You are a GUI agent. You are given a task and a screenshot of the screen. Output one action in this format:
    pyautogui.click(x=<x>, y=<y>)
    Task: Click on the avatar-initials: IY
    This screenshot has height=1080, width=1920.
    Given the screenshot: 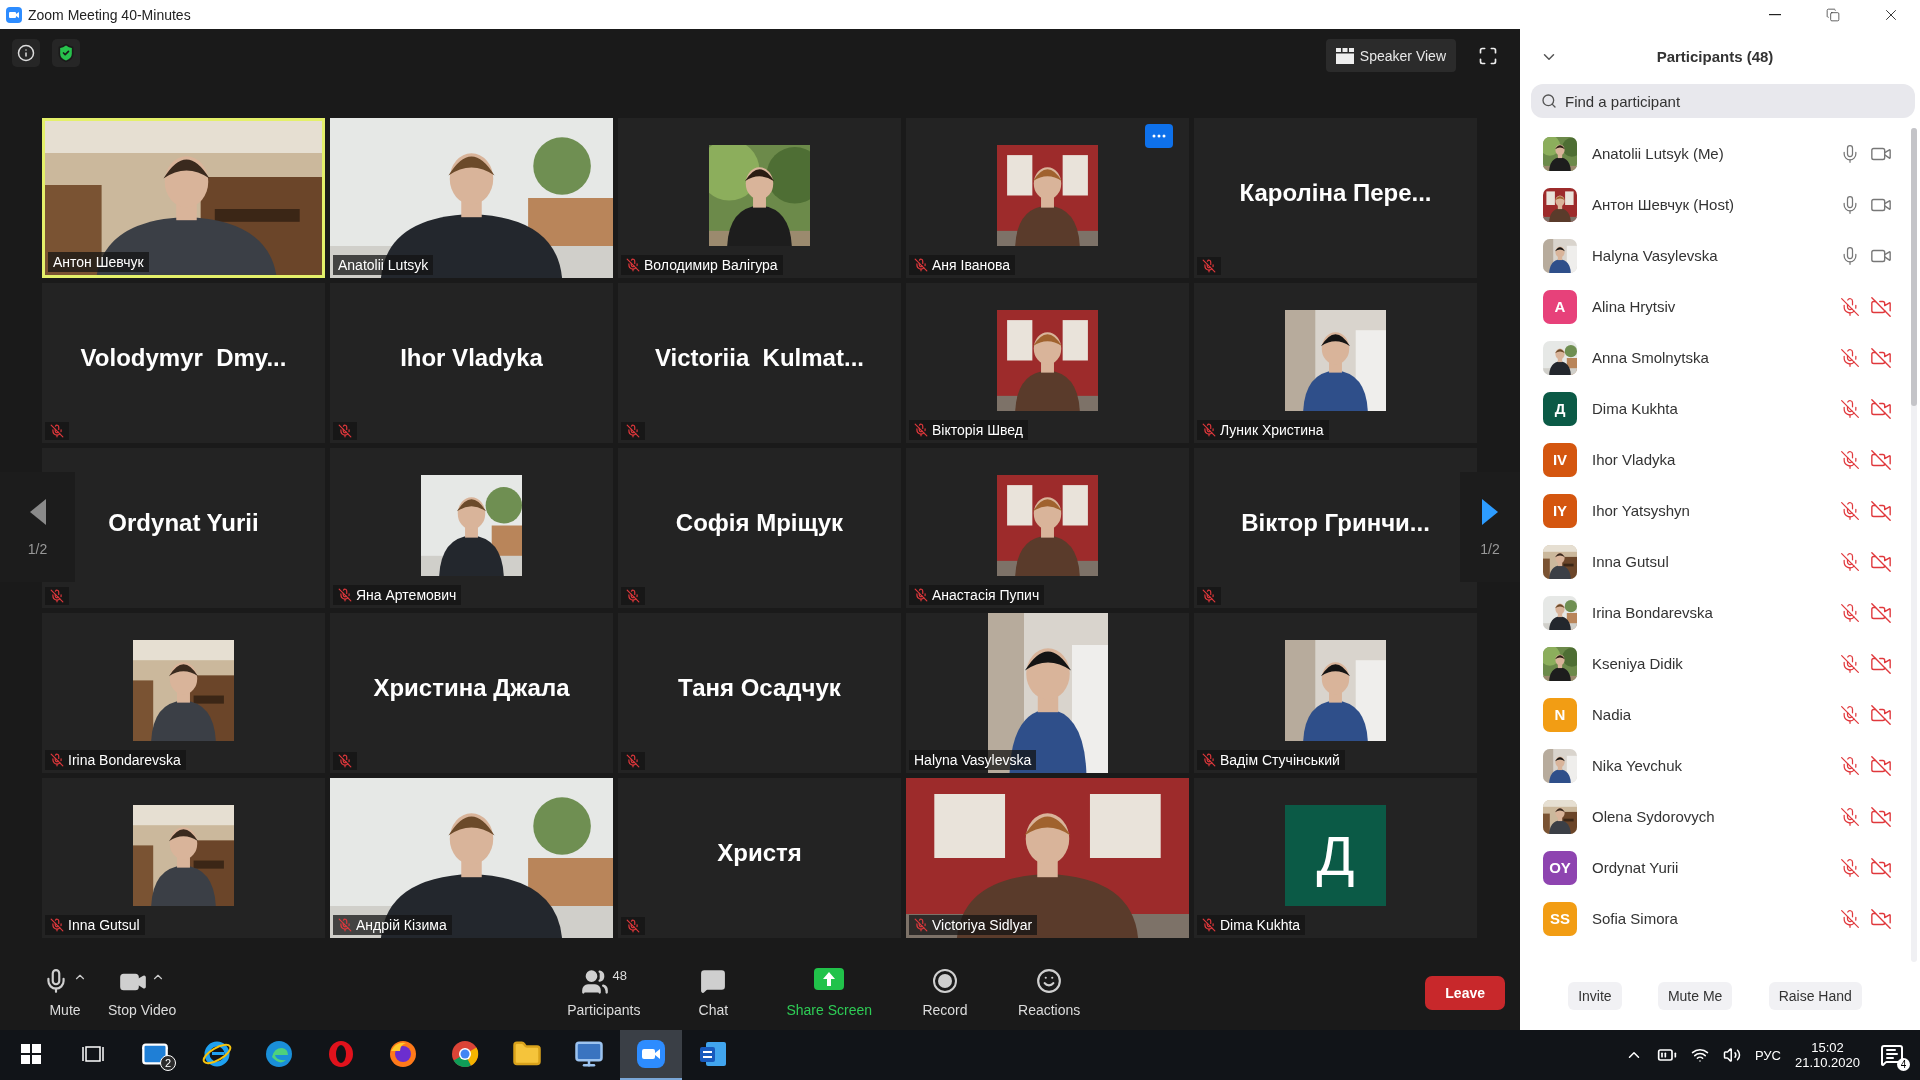 What is the action you would take?
    pyautogui.click(x=1560, y=510)
    